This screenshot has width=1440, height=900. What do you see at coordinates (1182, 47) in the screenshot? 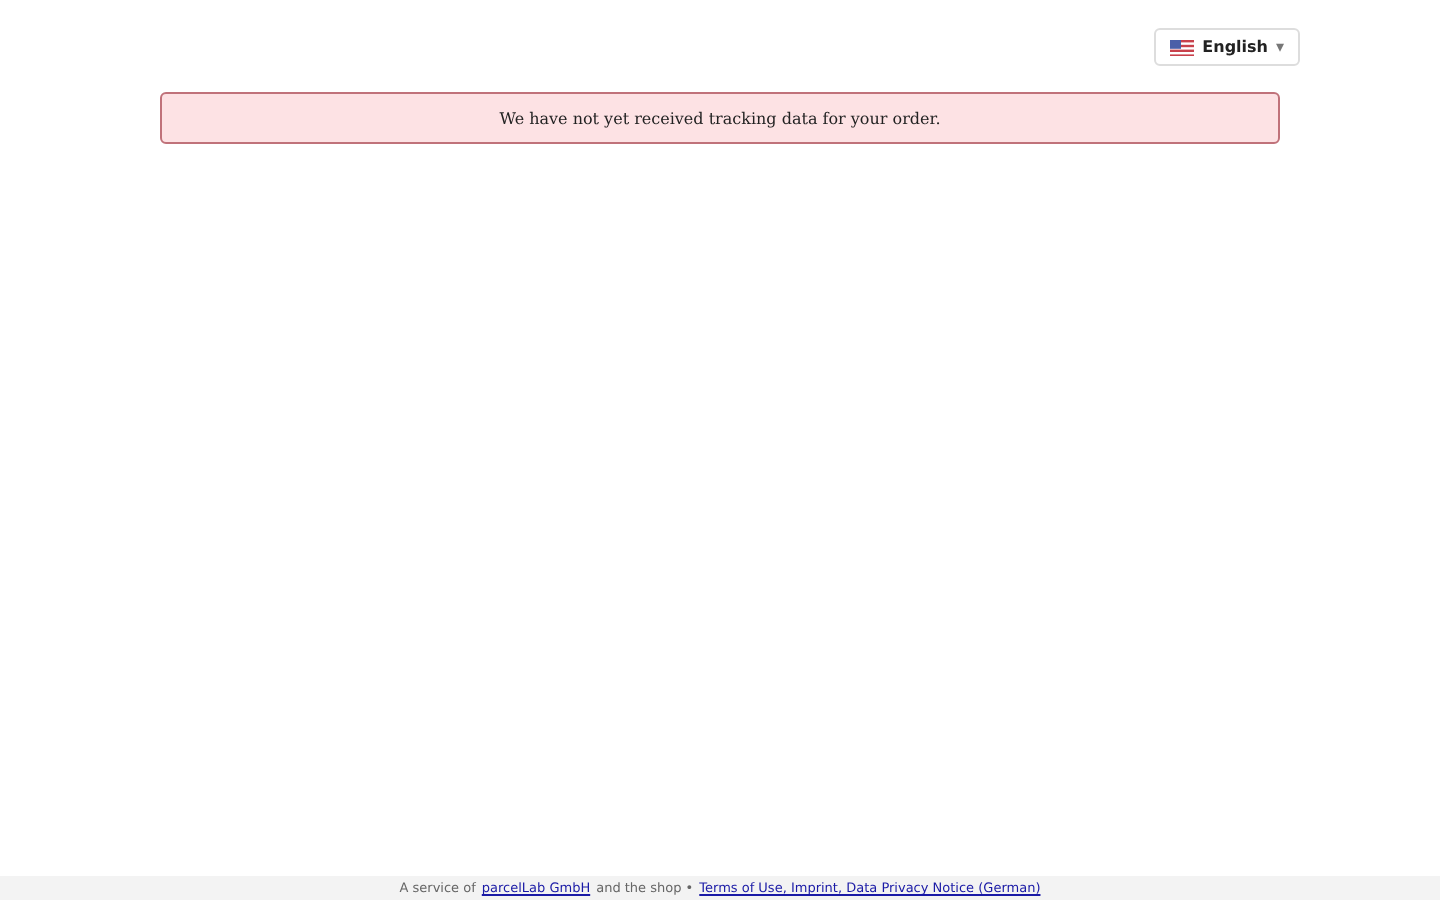
I see `flag-icon` at bounding box center [1182, 47].